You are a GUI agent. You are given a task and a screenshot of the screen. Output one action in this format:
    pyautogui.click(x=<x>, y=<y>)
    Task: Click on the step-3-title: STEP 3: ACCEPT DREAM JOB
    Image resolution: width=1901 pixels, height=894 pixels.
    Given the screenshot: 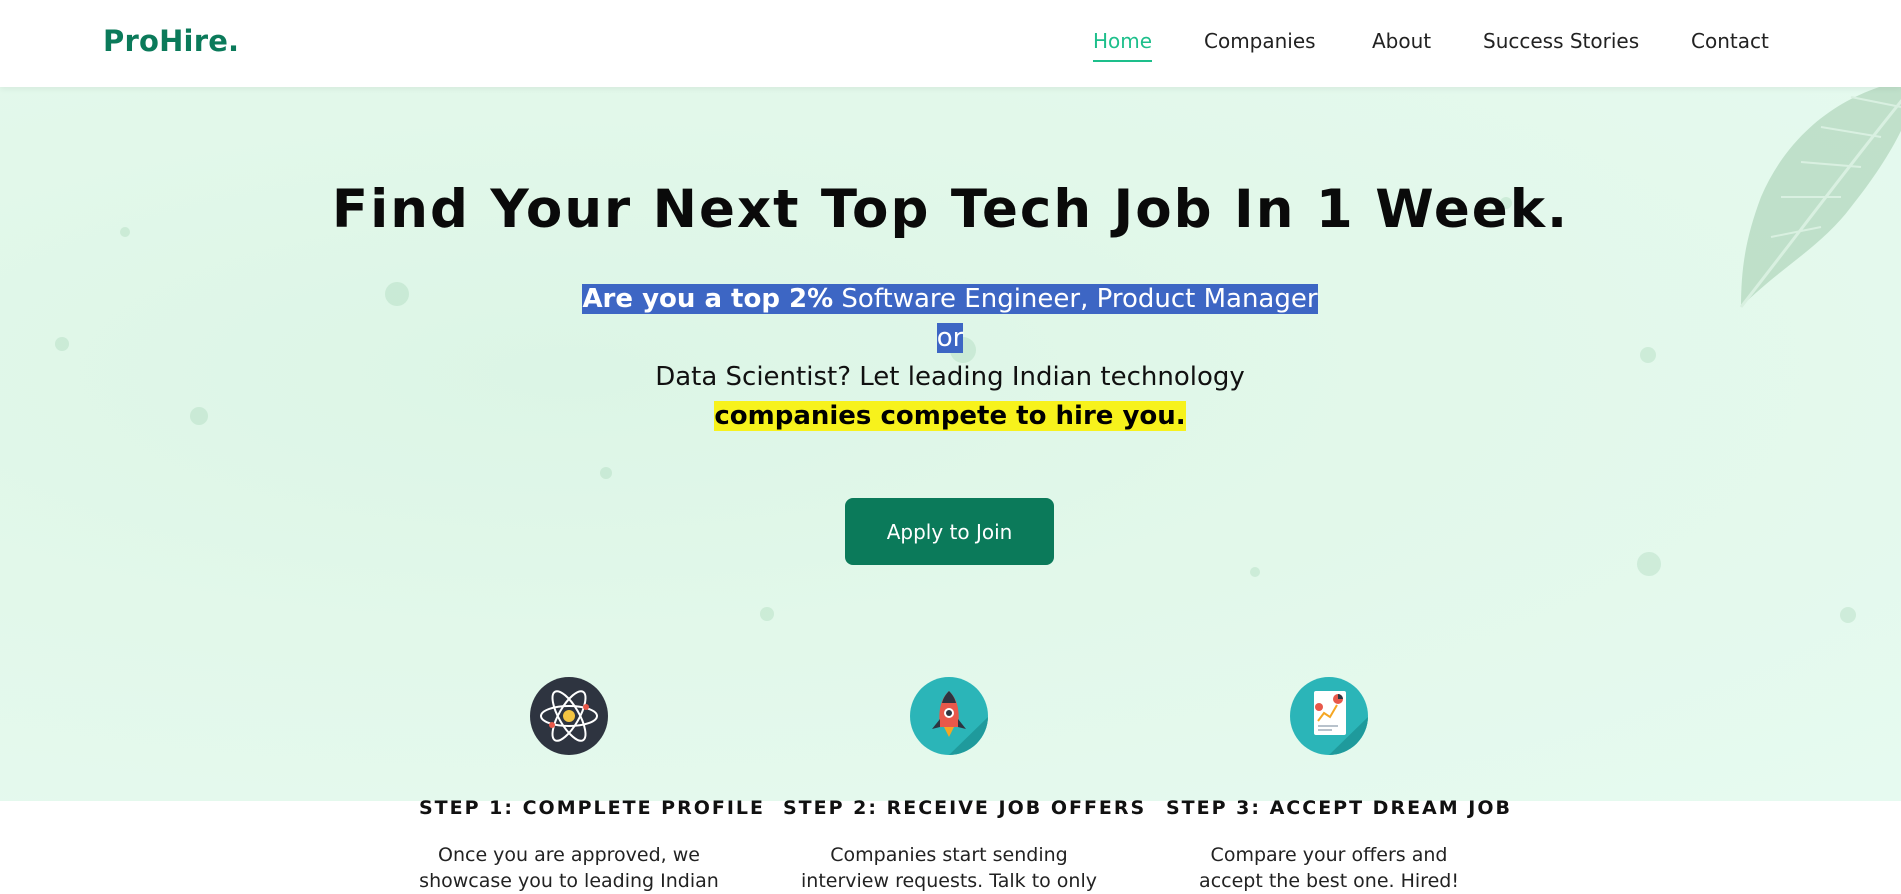 What is the action you would take?
    pyautogui.click(x=1339, y=808)
    